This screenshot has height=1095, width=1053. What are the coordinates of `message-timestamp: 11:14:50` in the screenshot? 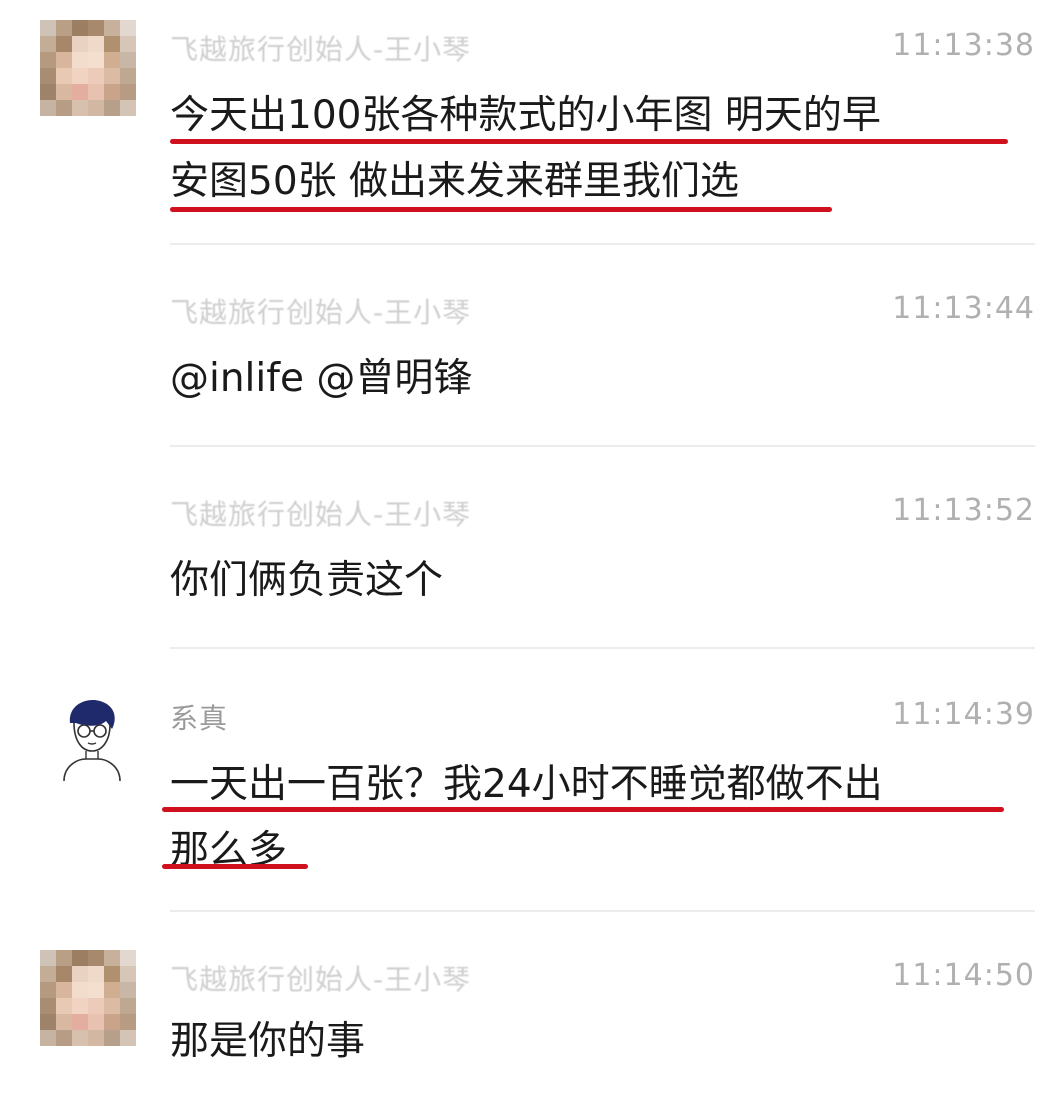 It's located at (963, 975).